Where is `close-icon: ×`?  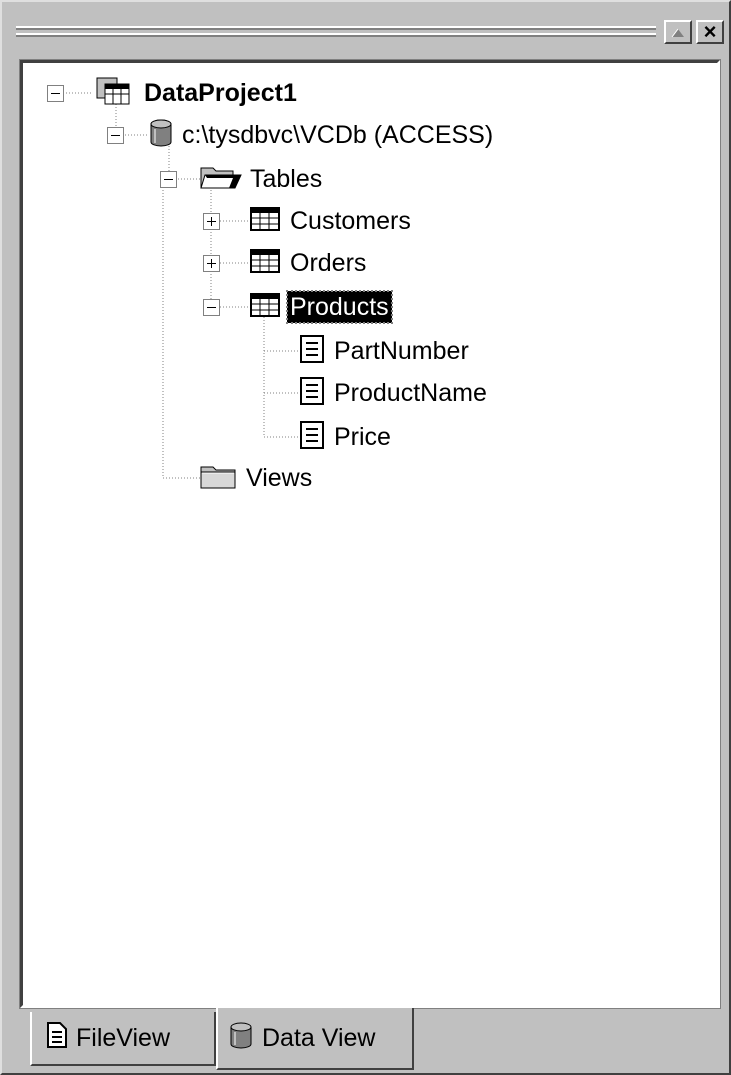 close-icon: × is located at coordinates (710, 31).